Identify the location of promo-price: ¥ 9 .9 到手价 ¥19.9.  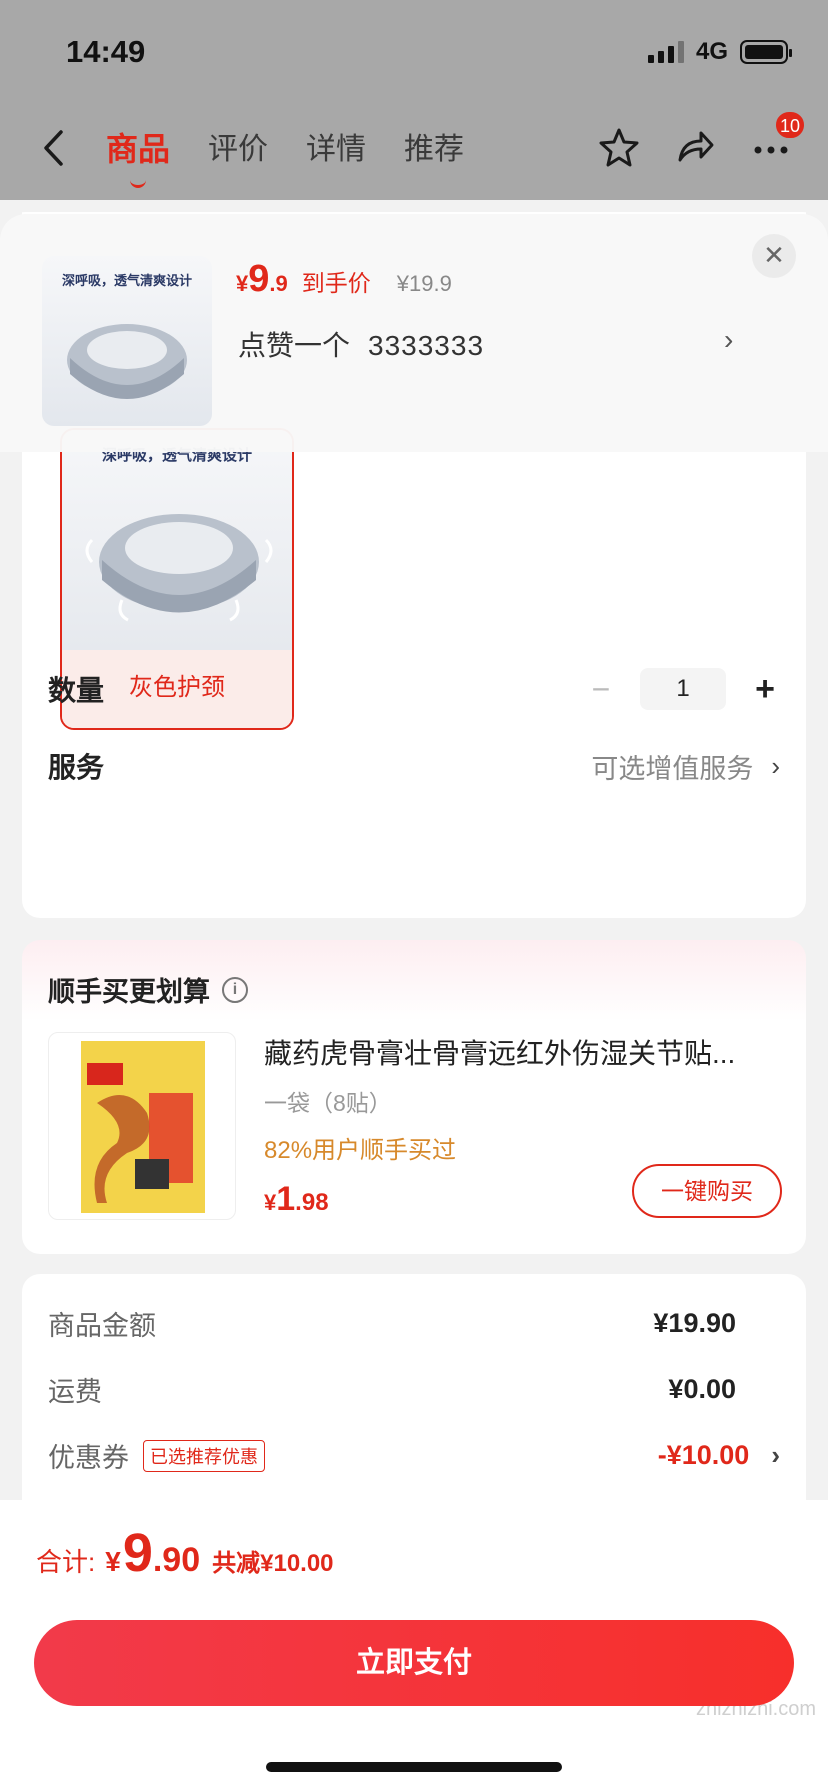
(344, 279).